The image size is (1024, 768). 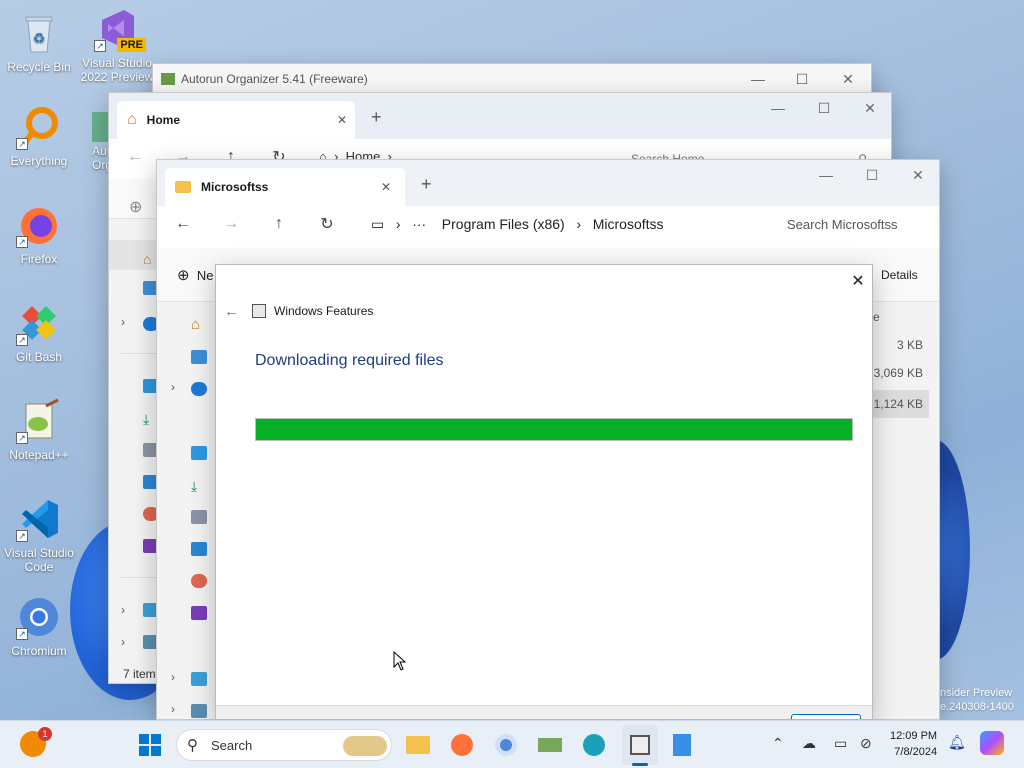 I want to click on progress-fill, so click(x=554, y=429).